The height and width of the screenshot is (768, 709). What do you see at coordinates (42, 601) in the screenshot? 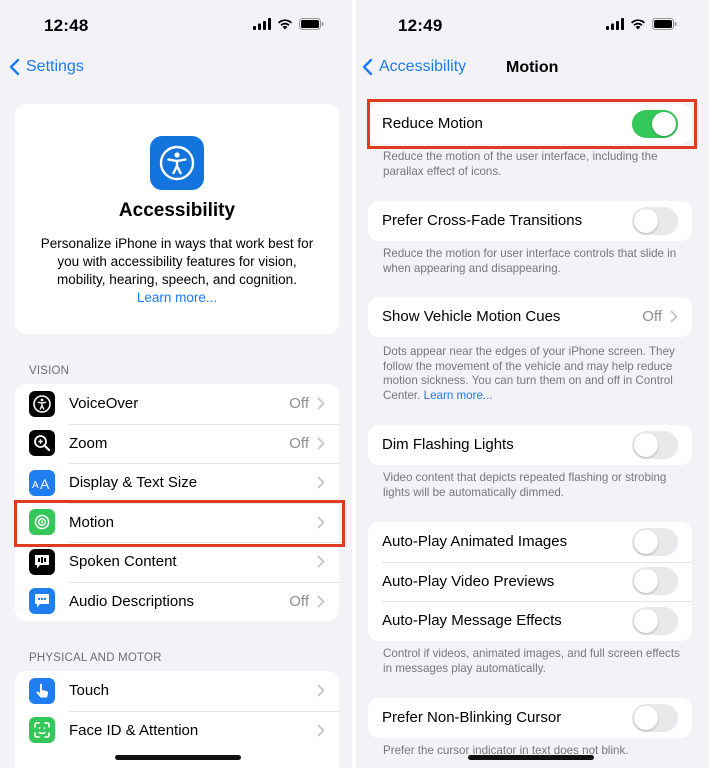
I see `audio-descriptions-icon` at bounding box center [42, 601].